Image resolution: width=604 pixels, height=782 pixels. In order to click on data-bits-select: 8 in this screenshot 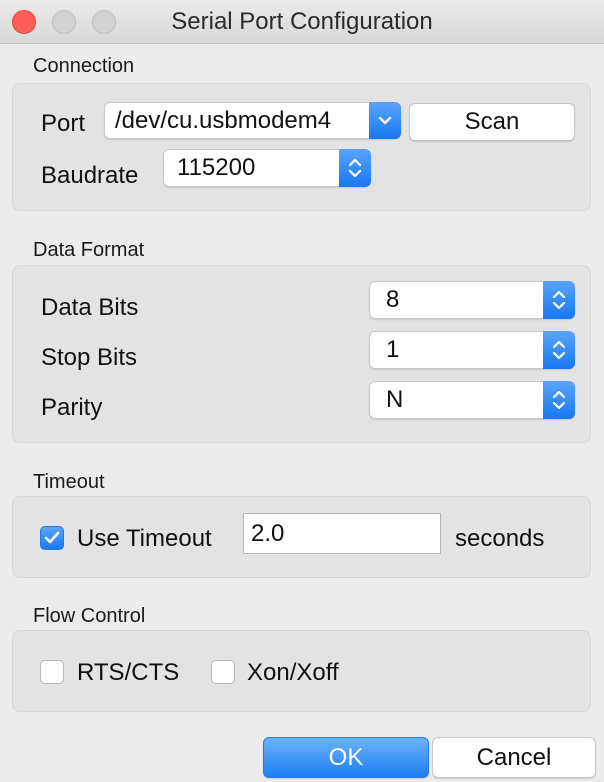, I will do `click(472, 300)`.